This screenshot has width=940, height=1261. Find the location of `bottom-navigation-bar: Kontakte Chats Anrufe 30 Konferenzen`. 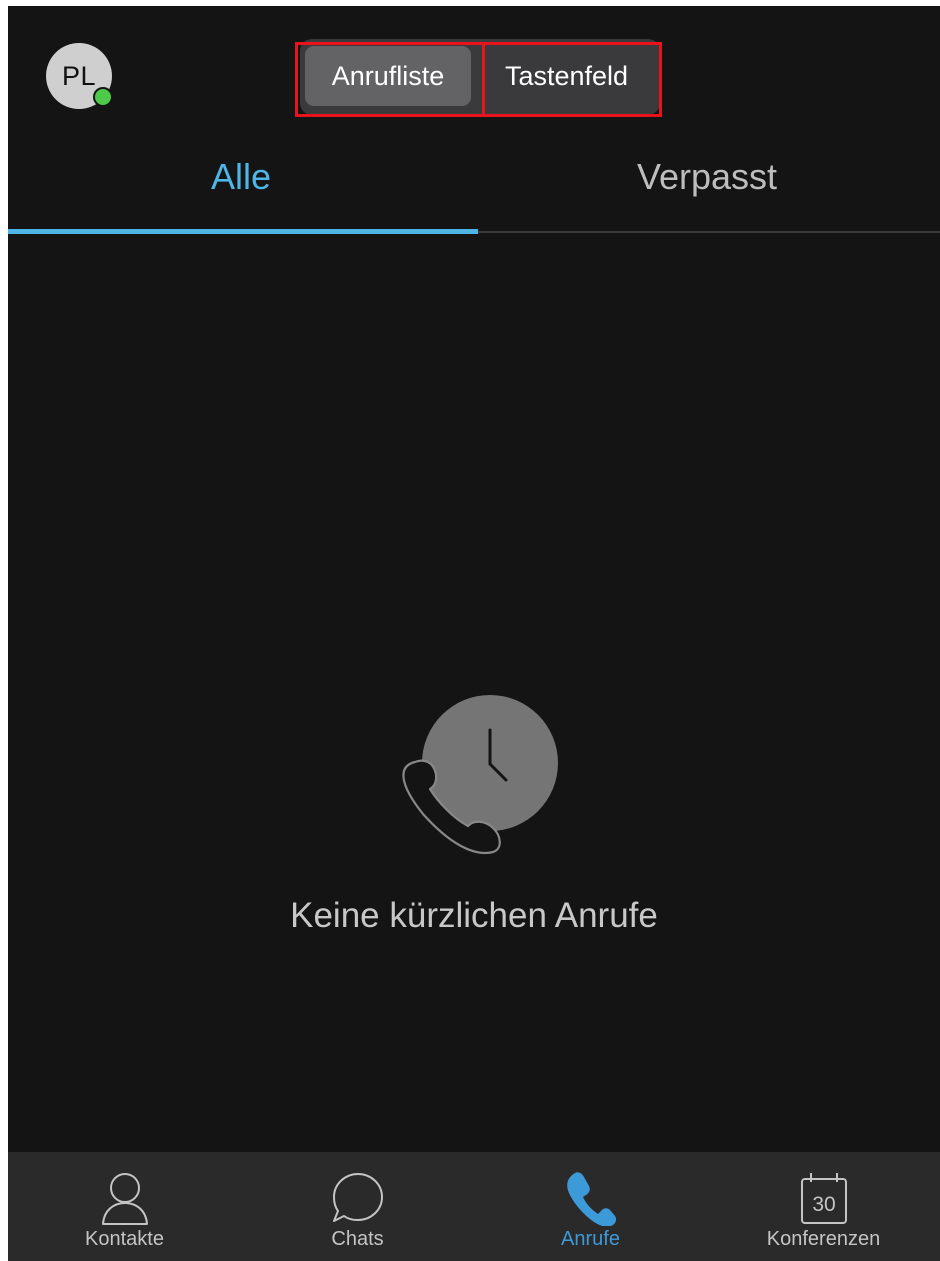

bottom-navigation-bar: Kontakte Chats Anrufe 30 Konferenzen is located at coordinates (474, 1206).